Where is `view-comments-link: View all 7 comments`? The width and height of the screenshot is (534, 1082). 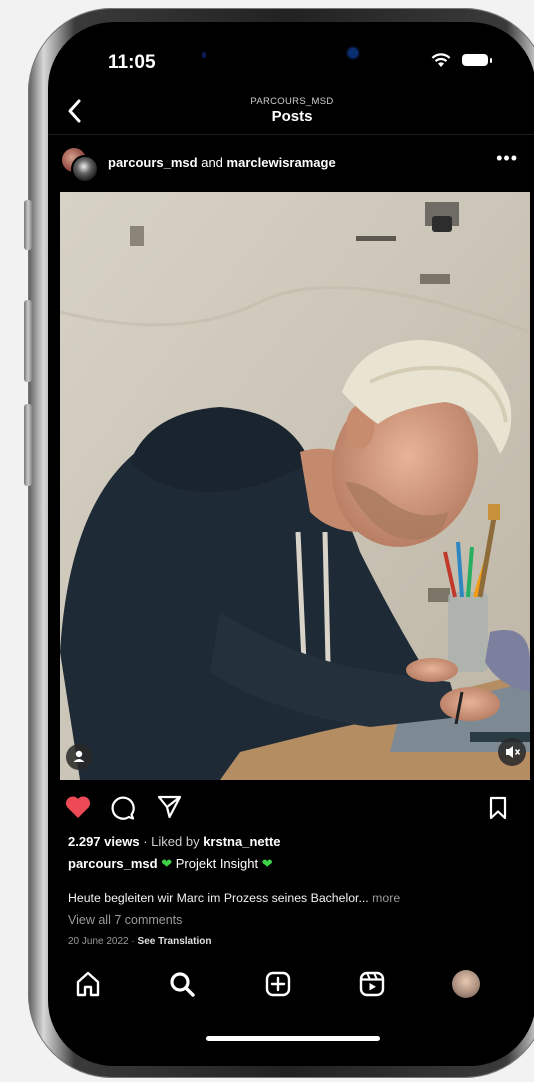 view-comments-link: View all 7 comments is located at coordinates (125, 920).